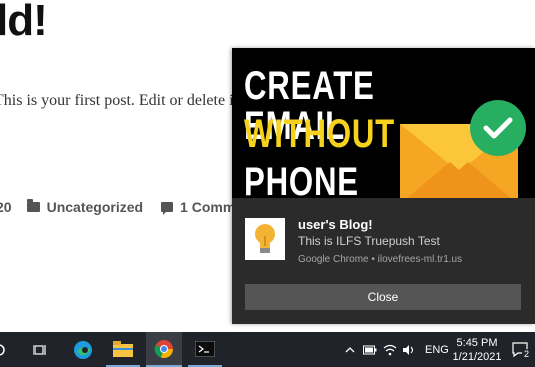 The height and width of the screenshot is (367, 535). I want to click on chevron-up-icon, so click(350, 349).